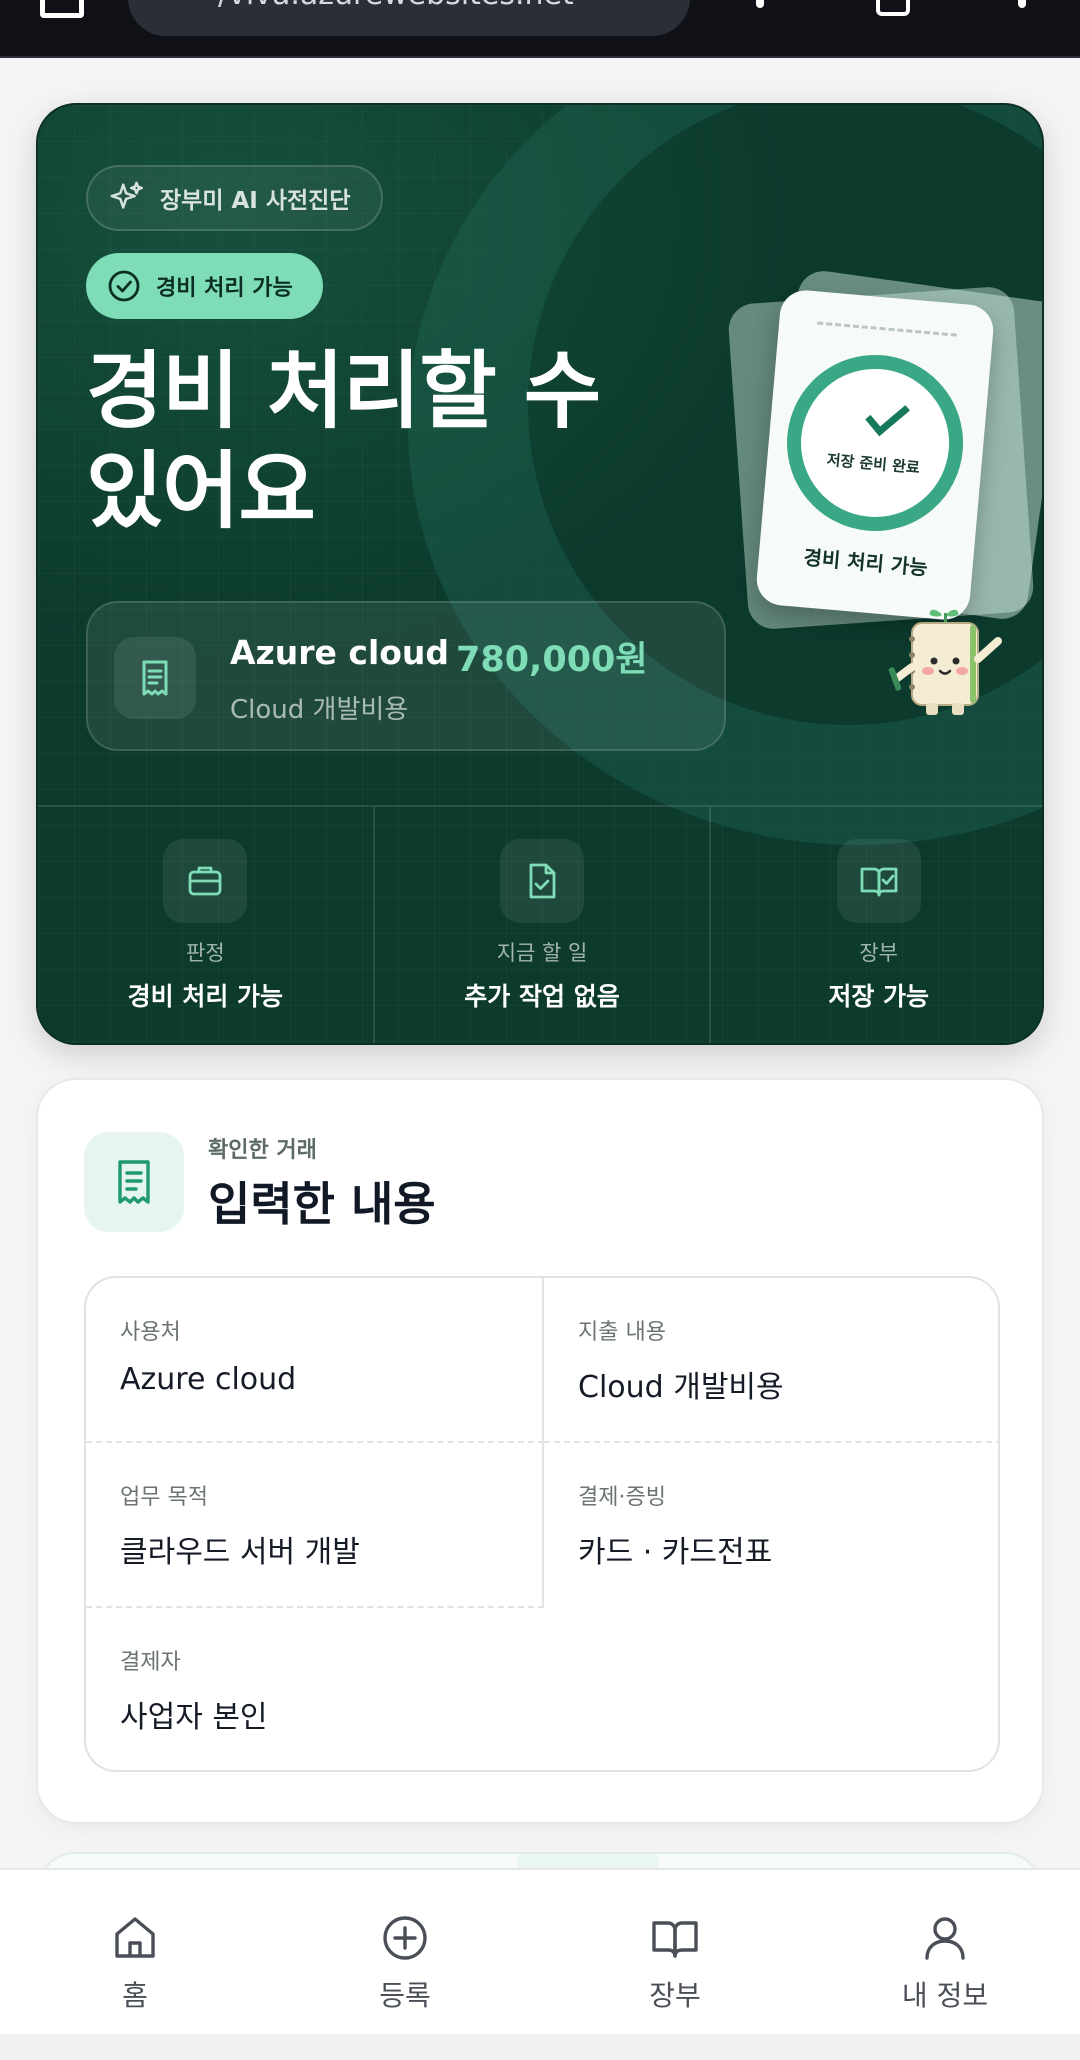  What do you see at coordinates (875, 443) in the screenshot?
I see `progress-ring: 저장 준비 완료` at bounding box center [875, 443].